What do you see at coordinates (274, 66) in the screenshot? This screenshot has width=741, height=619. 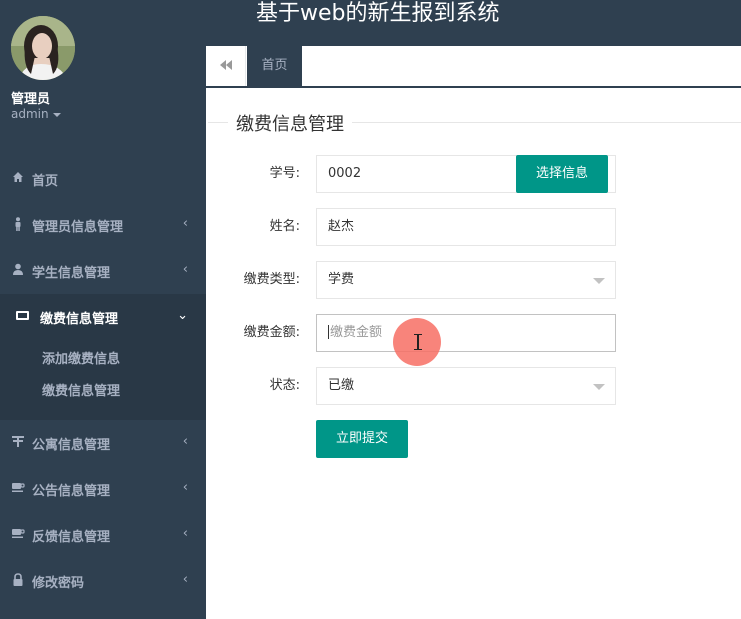 I see `tab-home: 首页` at bounding box center [274, 66].